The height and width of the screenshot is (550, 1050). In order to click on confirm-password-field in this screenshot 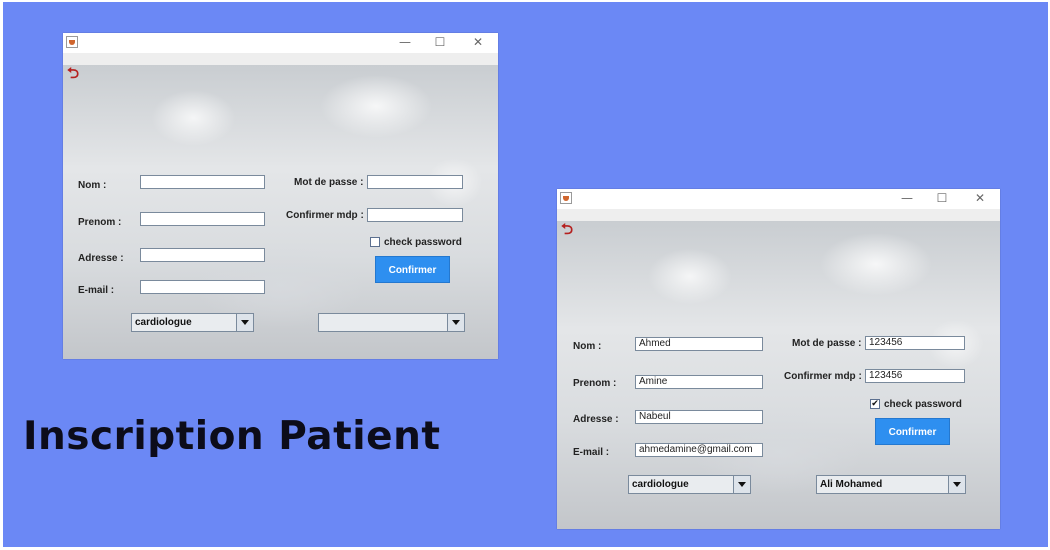, I will do `click(415, 215)`.